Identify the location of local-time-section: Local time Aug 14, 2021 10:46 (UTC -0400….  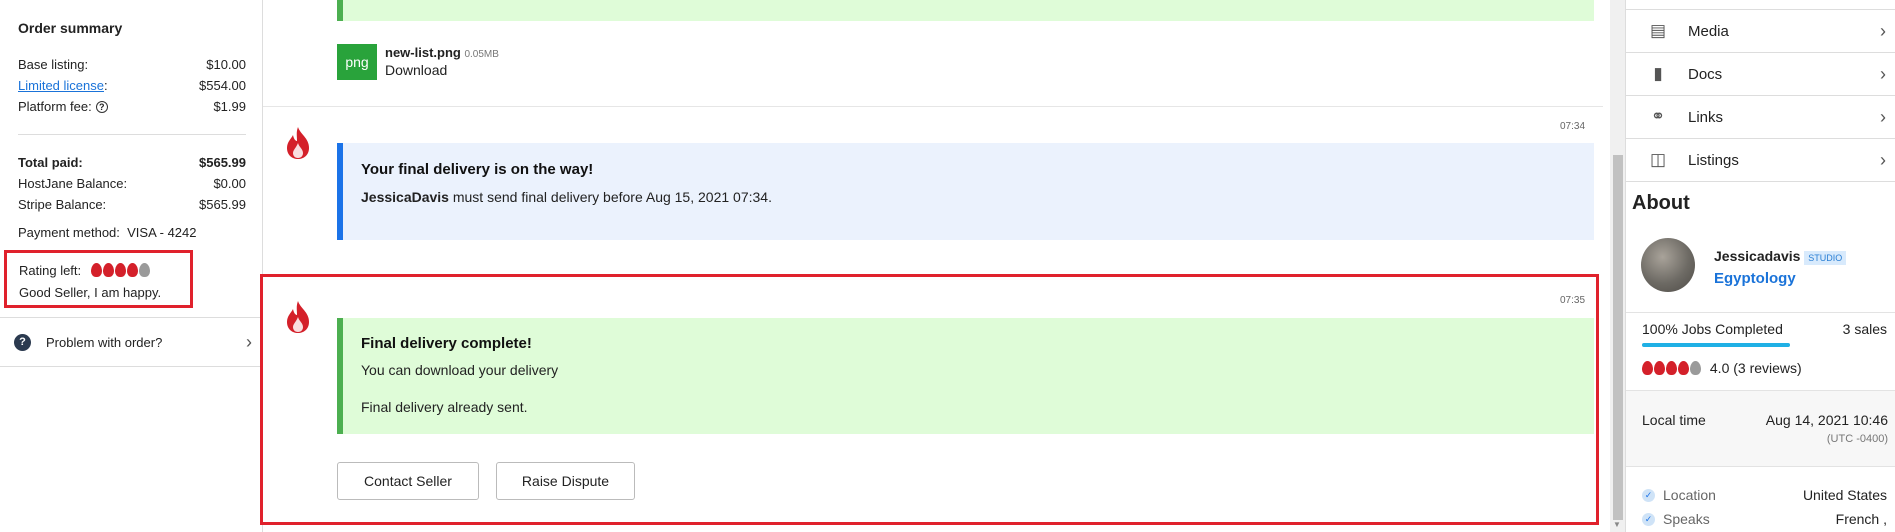
(1760, 428).